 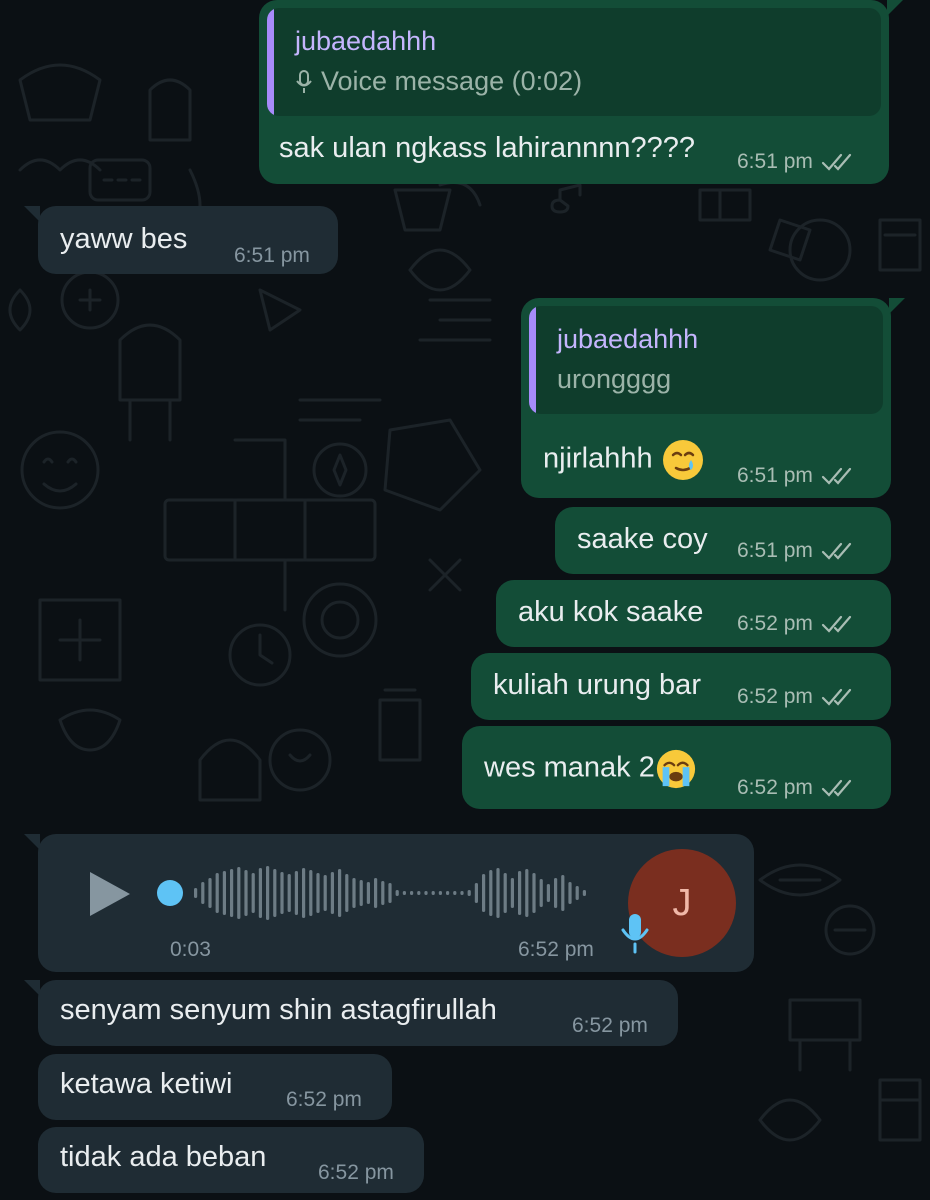 I want to click on voice-duration: 0:03, so click(x=190, y=949).